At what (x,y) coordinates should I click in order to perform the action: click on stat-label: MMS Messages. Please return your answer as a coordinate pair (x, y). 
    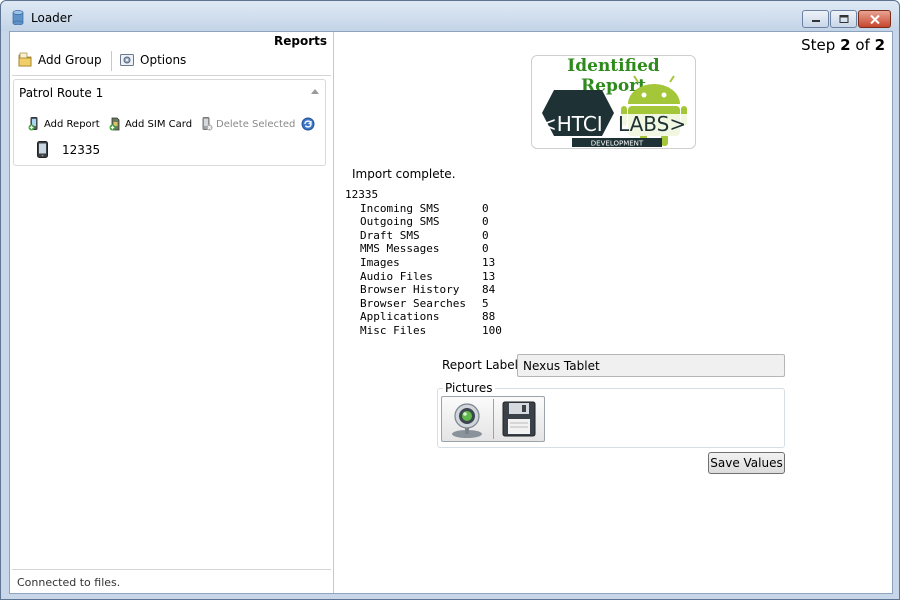
    Looking at the image, I should click on (400, 249).